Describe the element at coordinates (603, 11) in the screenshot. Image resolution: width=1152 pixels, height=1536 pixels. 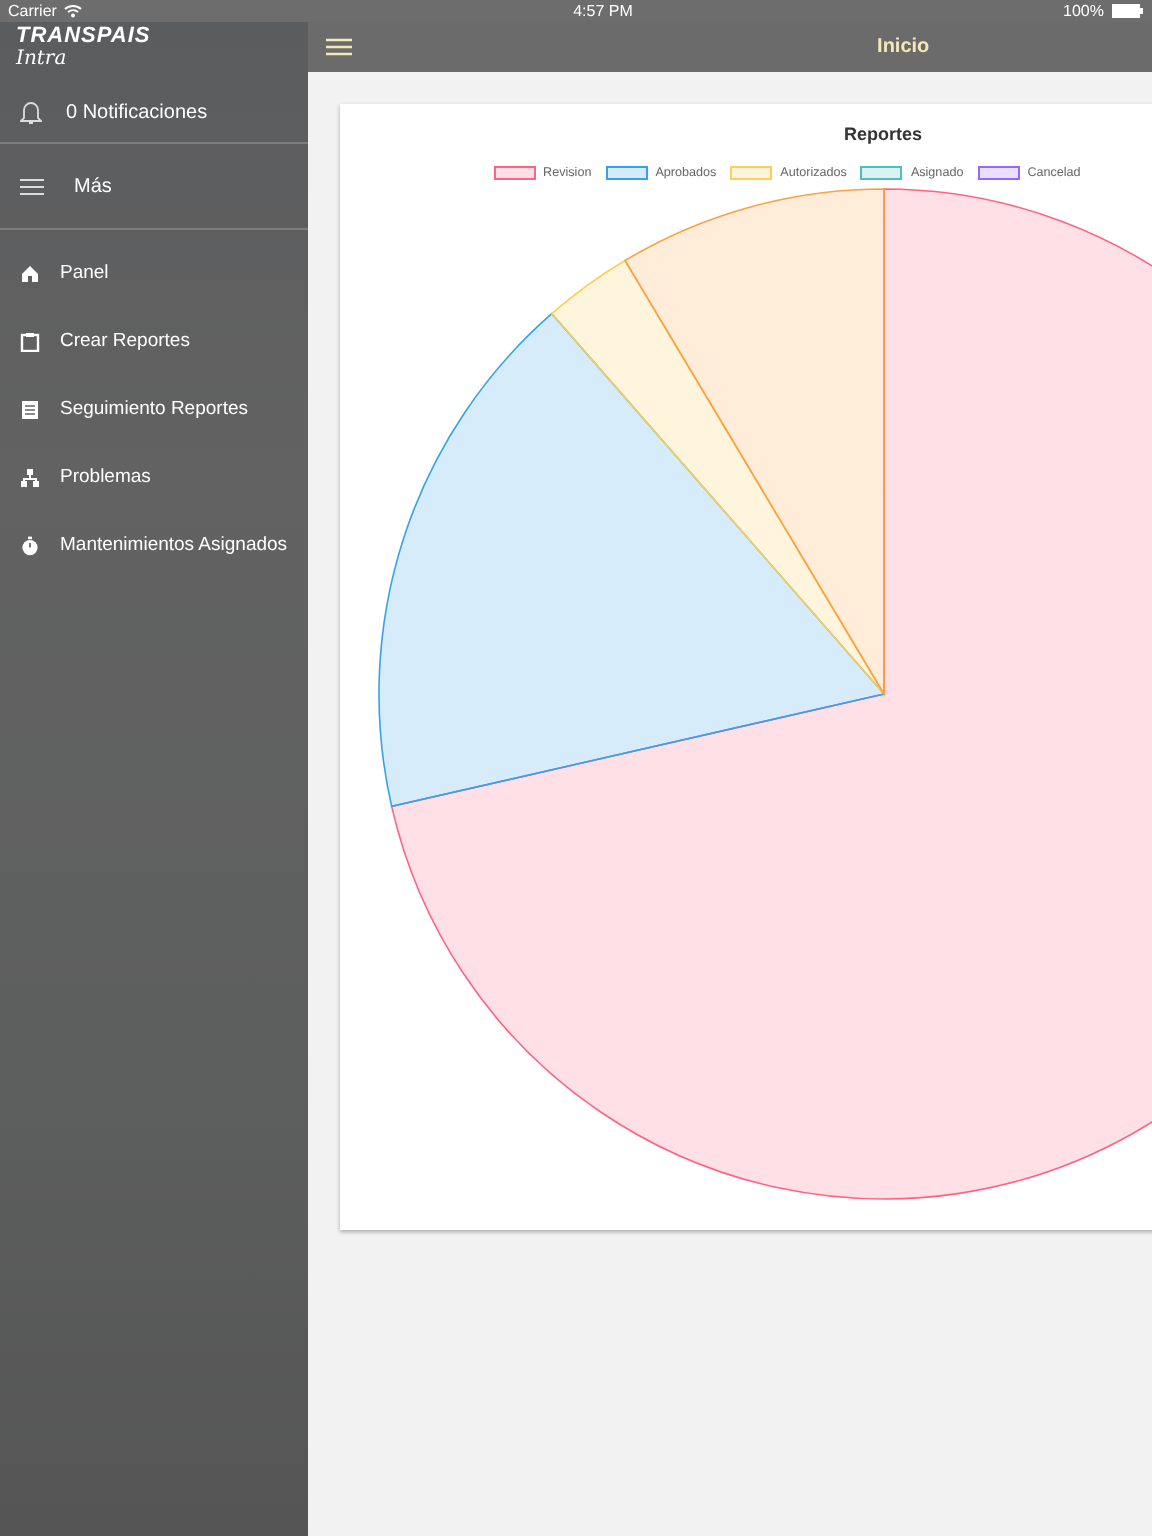
I see `clock-time: 4:57 PM` at that location.